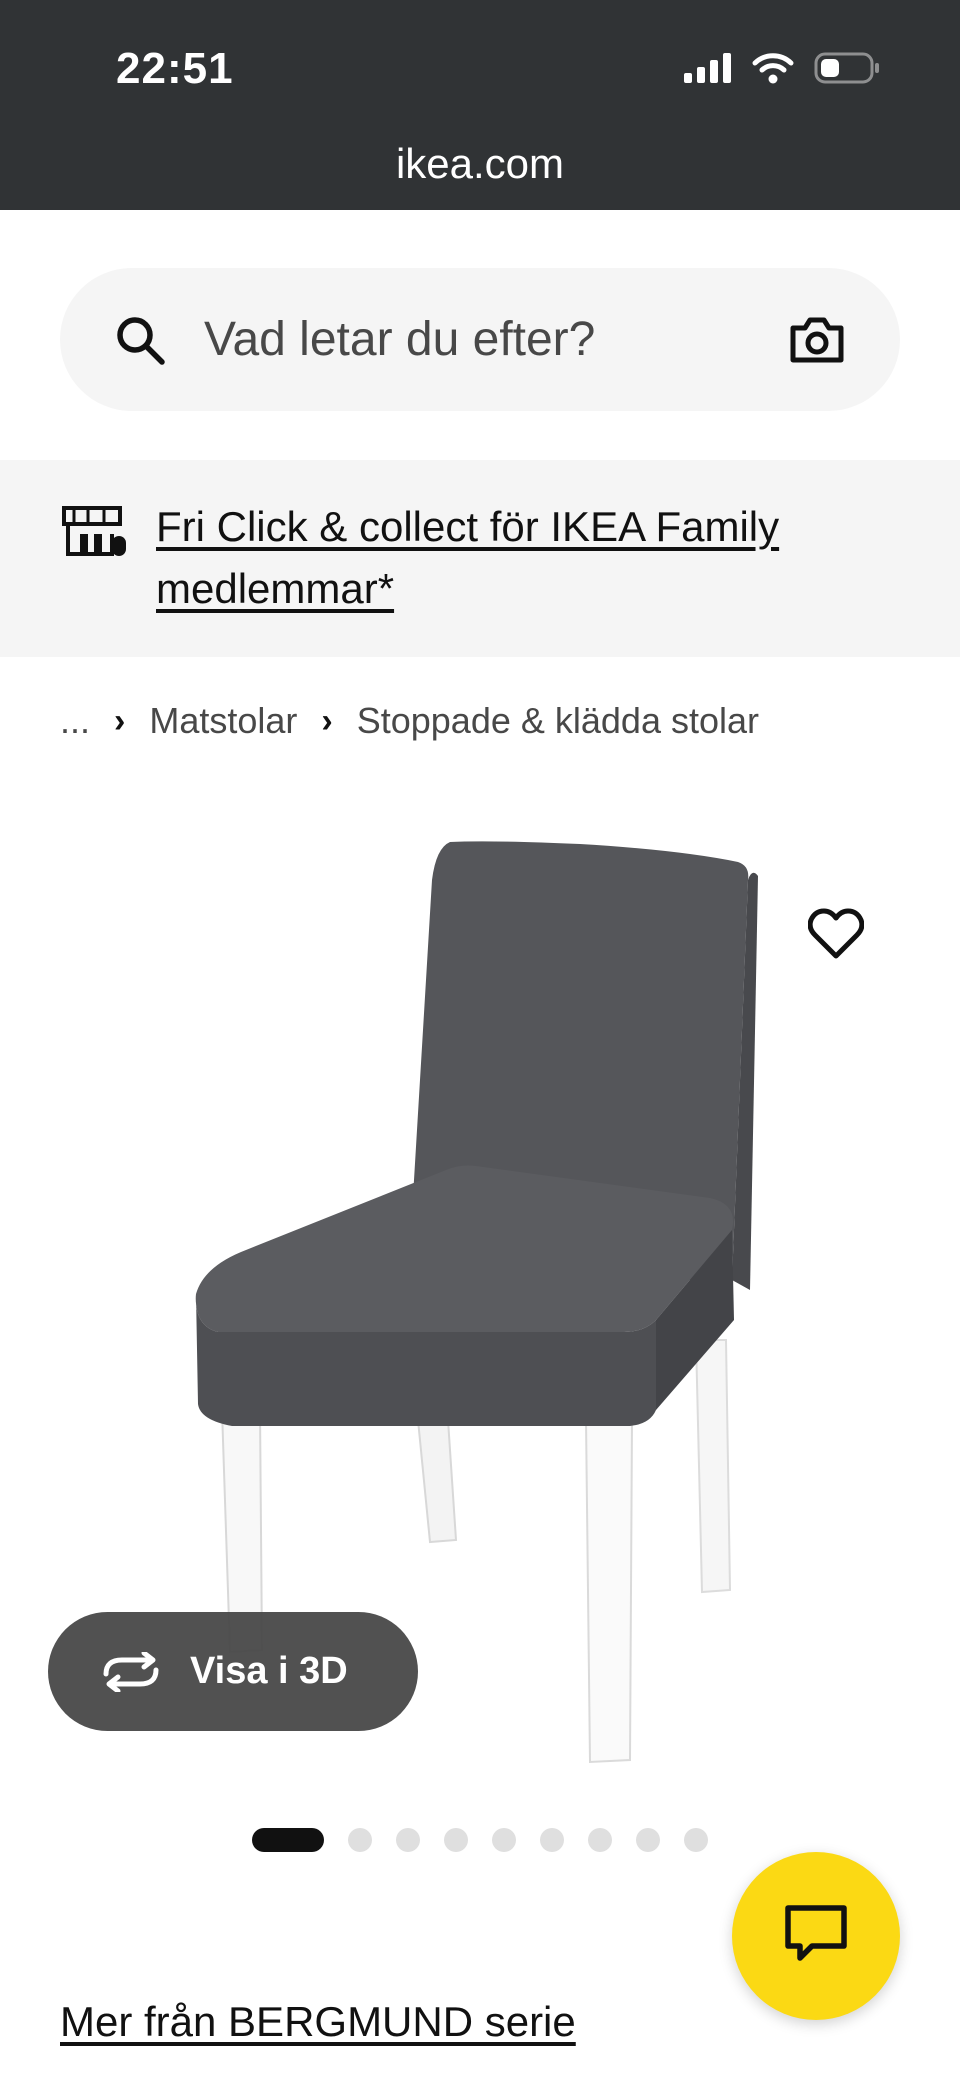 This screenshot has height=2079, width=960. What do you see at coordinates (95, 534) in the screenshot?
I see `store-icon` at bounding box center [95, 534].